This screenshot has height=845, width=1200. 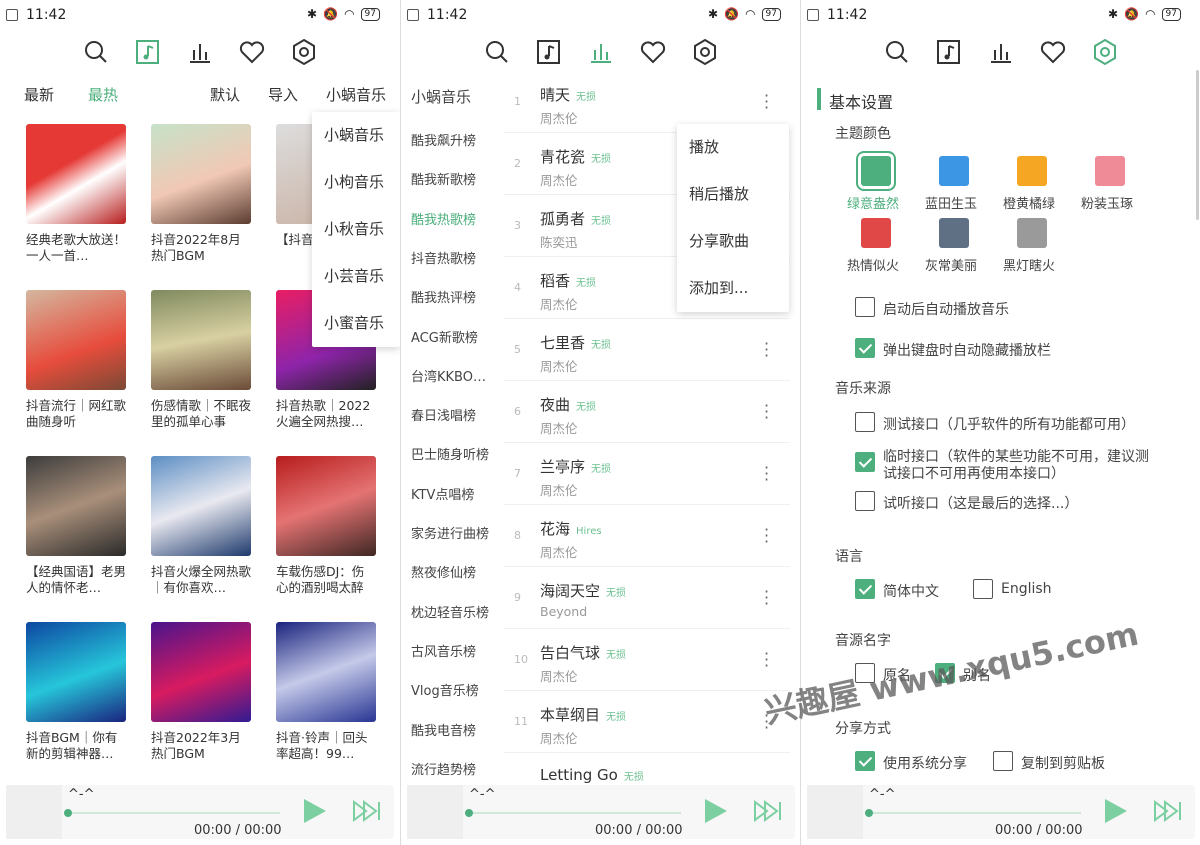 What do you see at coordinates (450, 532) in the screenshot?
I see `board-item: 家务进行曲榜` at bounding box center [450, 532].